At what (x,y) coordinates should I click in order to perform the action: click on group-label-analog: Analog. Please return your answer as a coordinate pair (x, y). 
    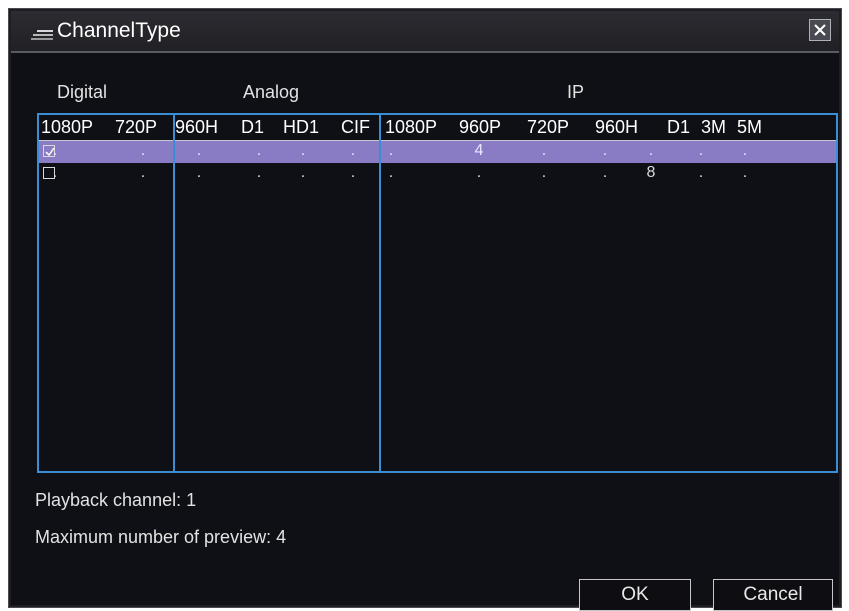
    Looking at the image, I should click on (271, 92).